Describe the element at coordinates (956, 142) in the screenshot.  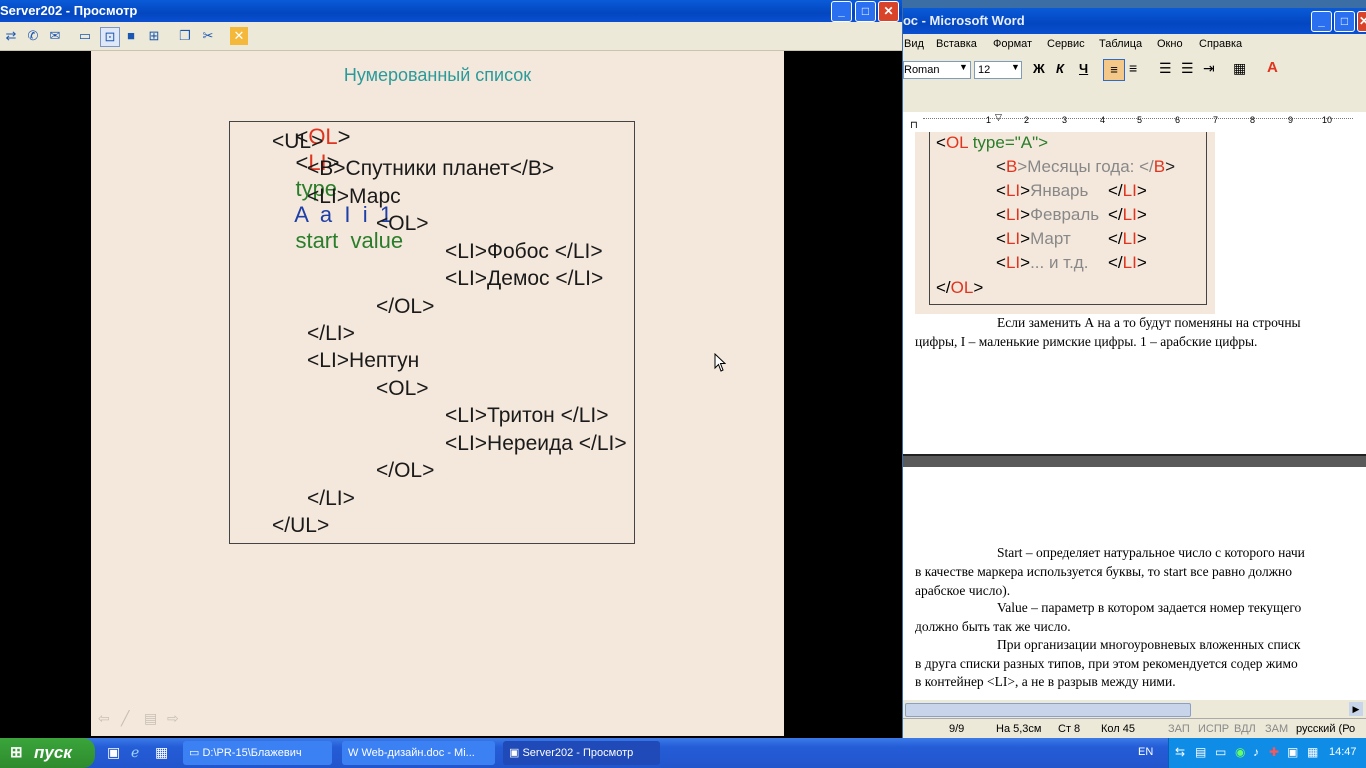
I see `tag-ol: OL` at that location.